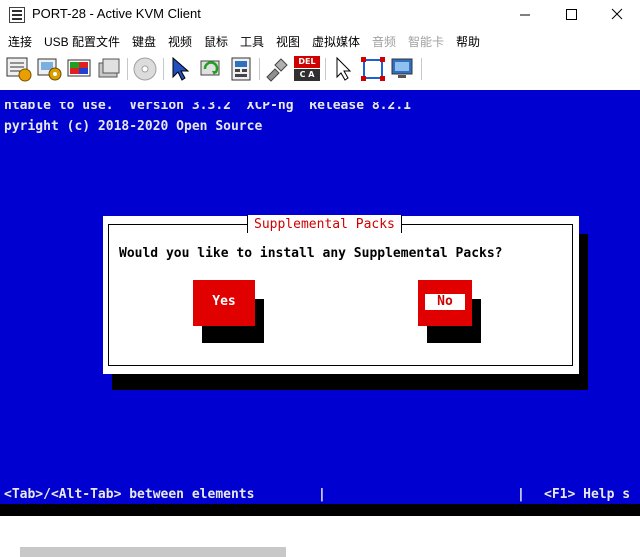  What do you see at coordinates (216, 41) in the screenshot?
I see `menu-mouse: 鼠标` at bounding box center [216, 41].